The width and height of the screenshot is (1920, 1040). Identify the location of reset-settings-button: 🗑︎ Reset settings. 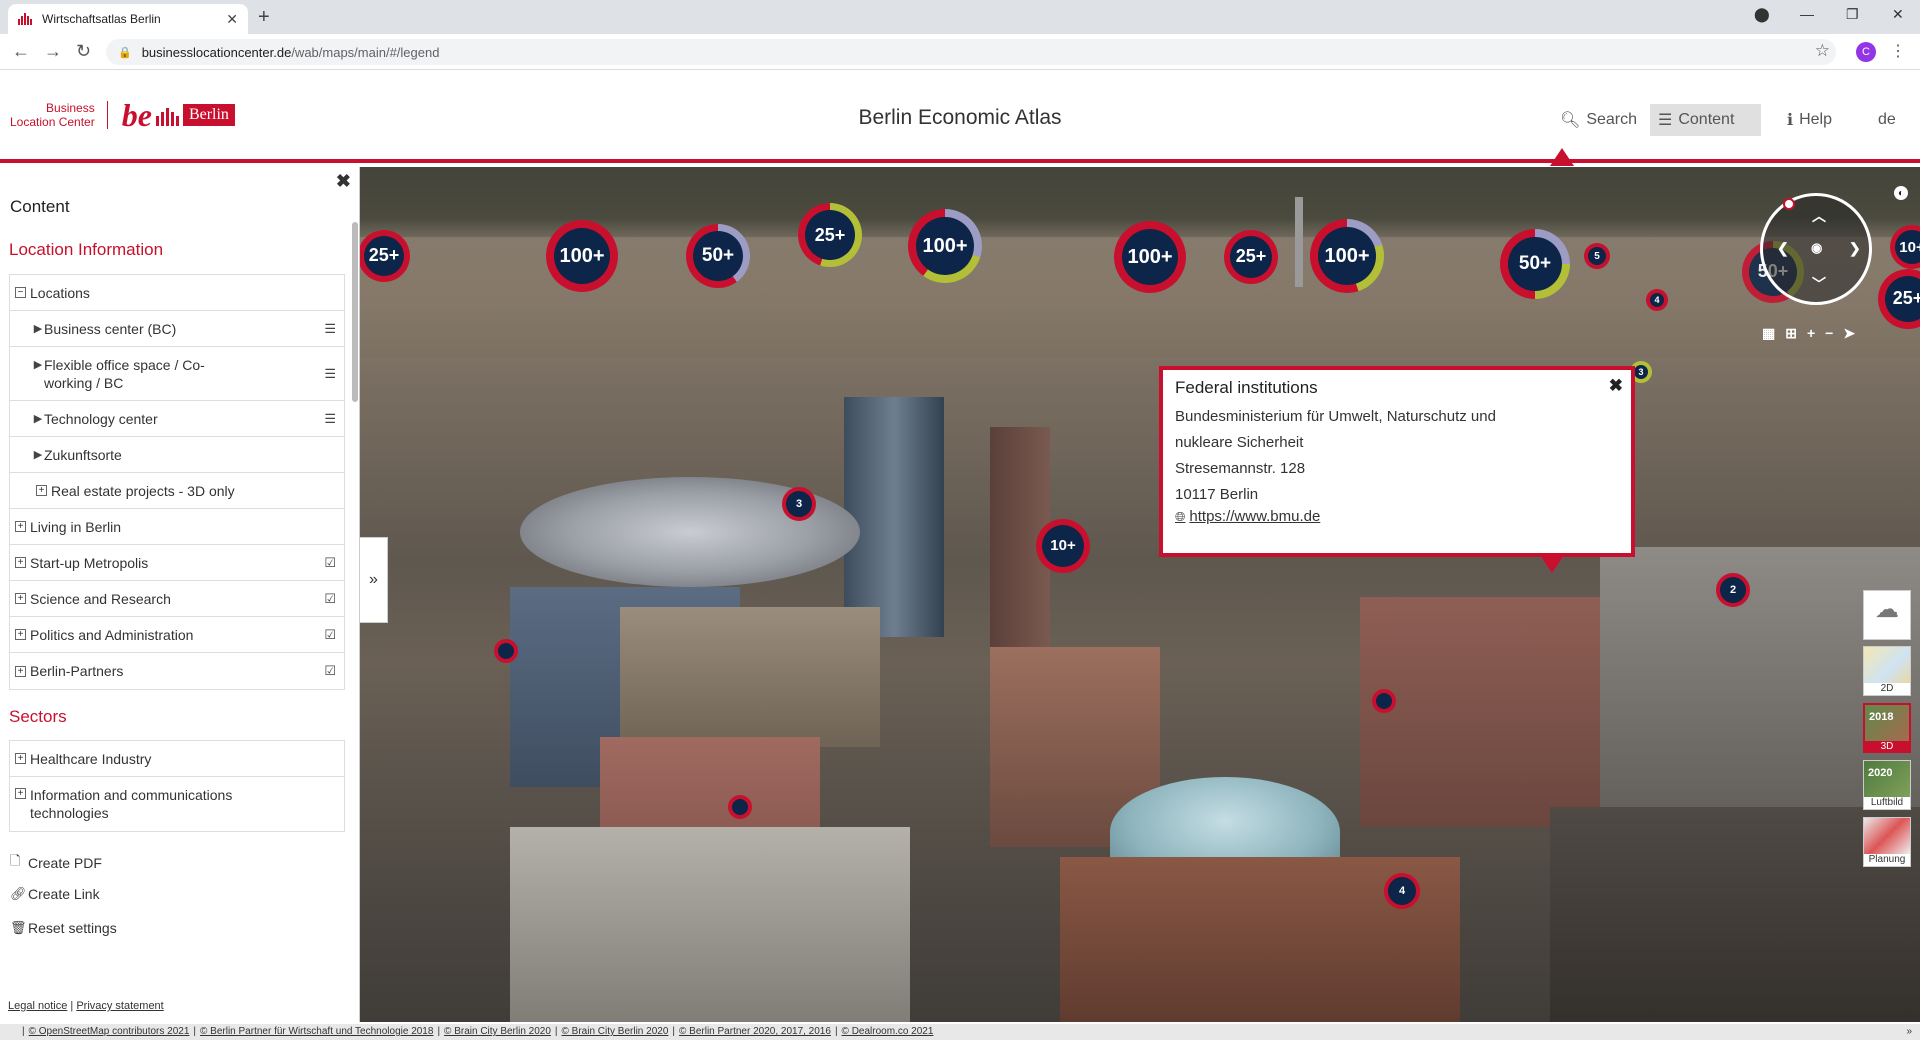
(63, 928).